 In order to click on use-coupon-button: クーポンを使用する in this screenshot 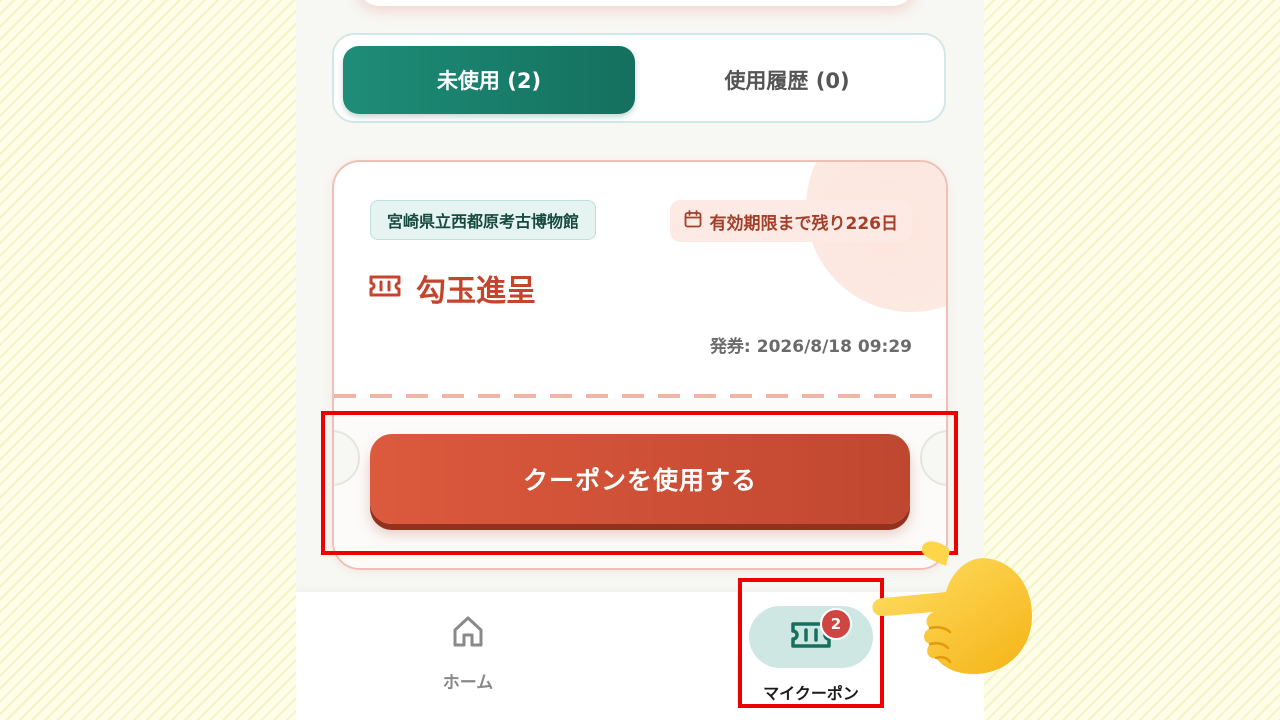, I will do `click(640, 479)`.